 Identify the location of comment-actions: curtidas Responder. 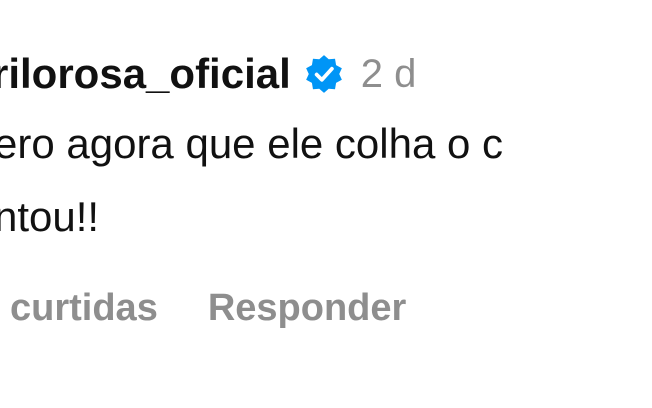
(203, 308).